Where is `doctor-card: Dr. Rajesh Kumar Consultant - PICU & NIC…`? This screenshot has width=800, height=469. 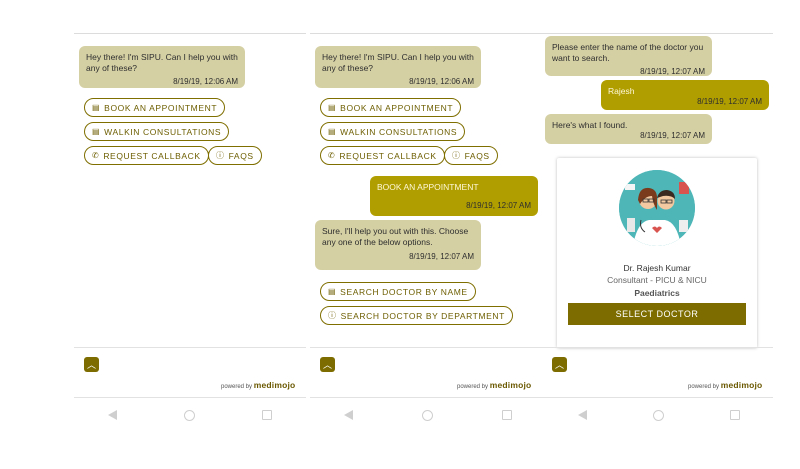 doctor-card: Dr. Rajesh Kumar Consultant - PICU & NIC… is located at coordinates (657, 253).